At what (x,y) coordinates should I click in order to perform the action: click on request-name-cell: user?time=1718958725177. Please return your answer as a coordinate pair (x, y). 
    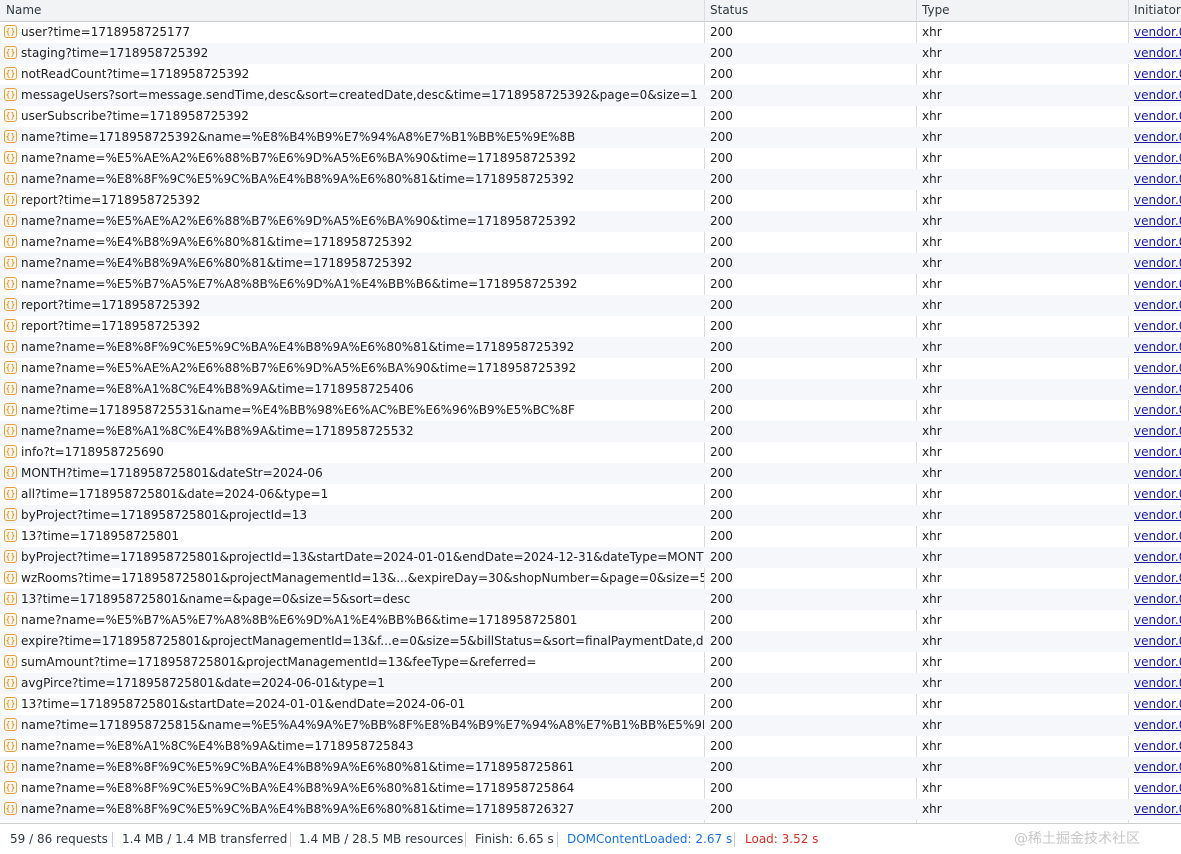
    Looking at the image, I should click on (352, 32).